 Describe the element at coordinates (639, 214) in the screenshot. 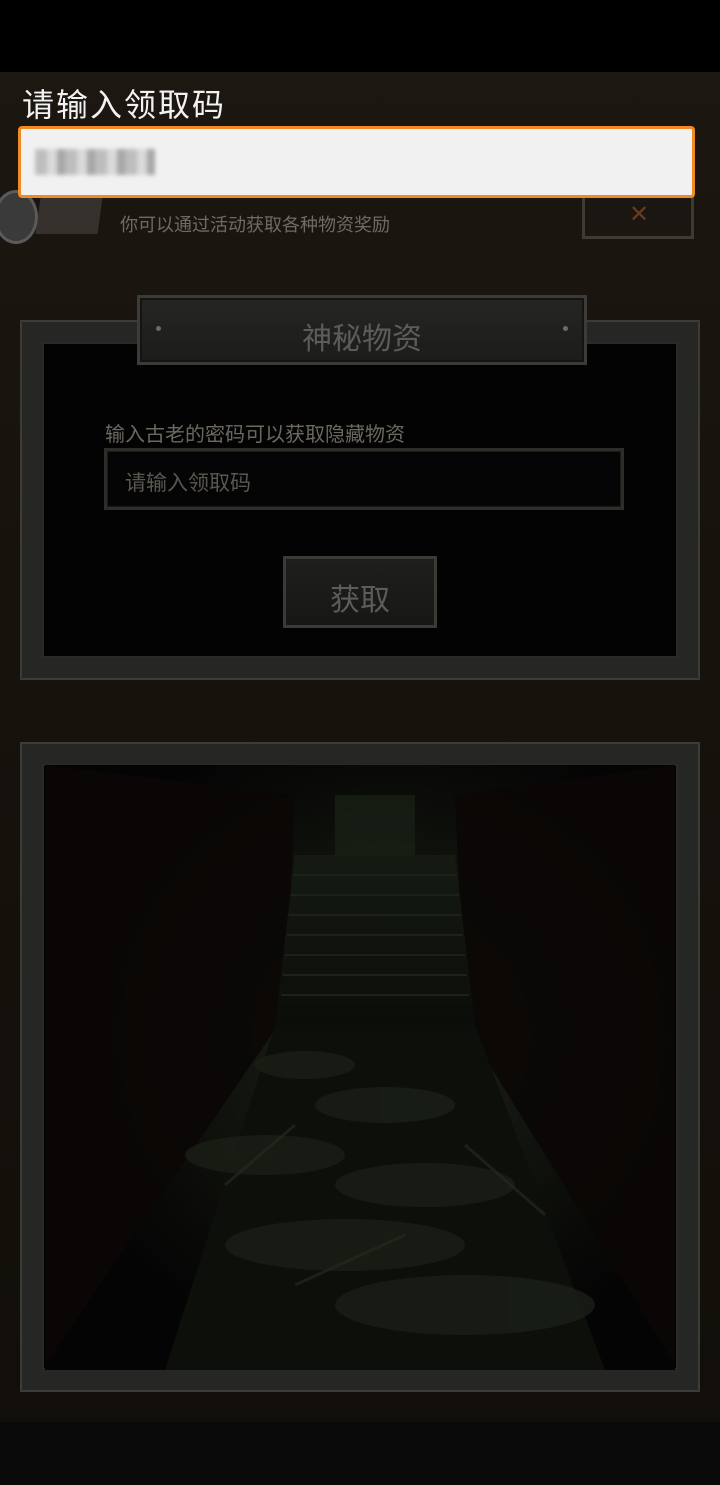

I see `close-x-icon: ✕` at that location.